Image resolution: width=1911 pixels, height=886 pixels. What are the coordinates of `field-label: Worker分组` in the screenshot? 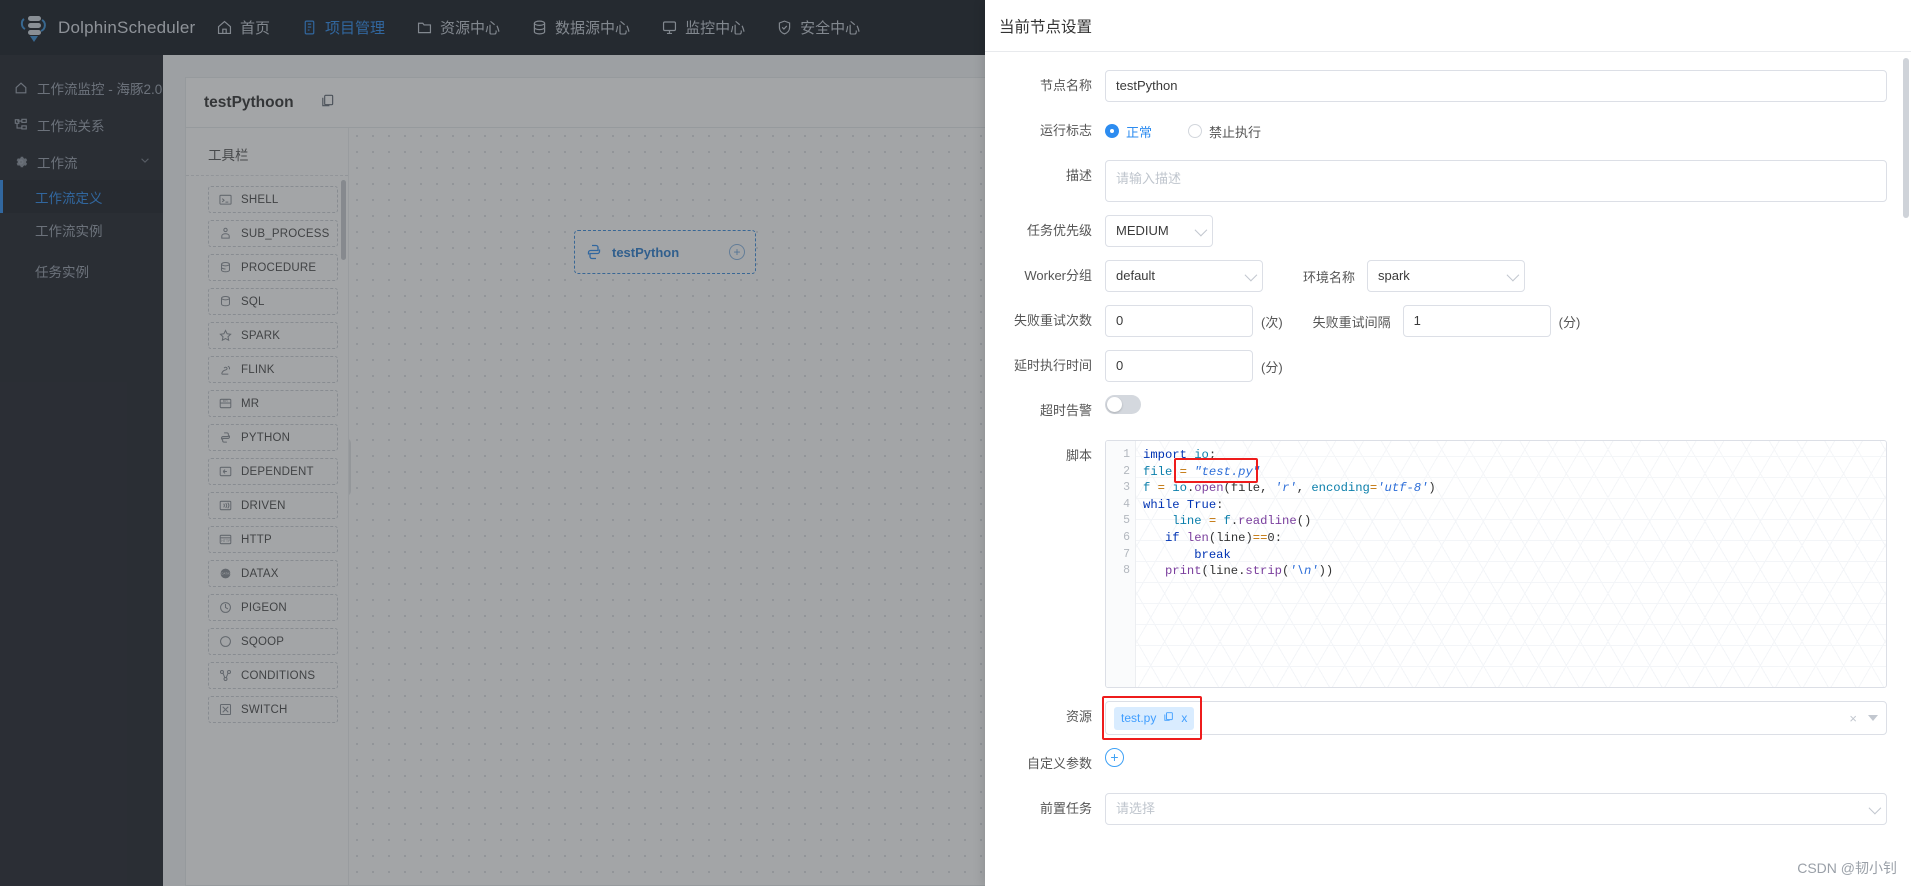 It's located at (1058, 275).